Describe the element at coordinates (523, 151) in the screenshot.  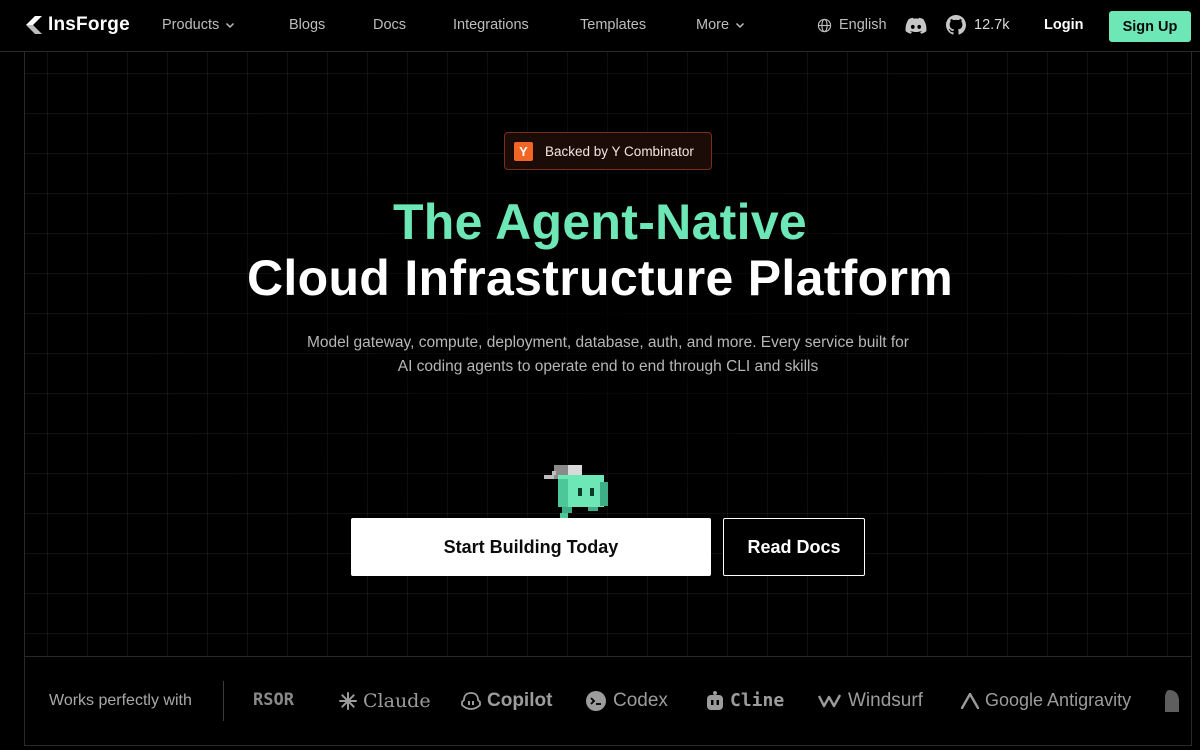
I see `ycombinator-icon: Y` at that location.